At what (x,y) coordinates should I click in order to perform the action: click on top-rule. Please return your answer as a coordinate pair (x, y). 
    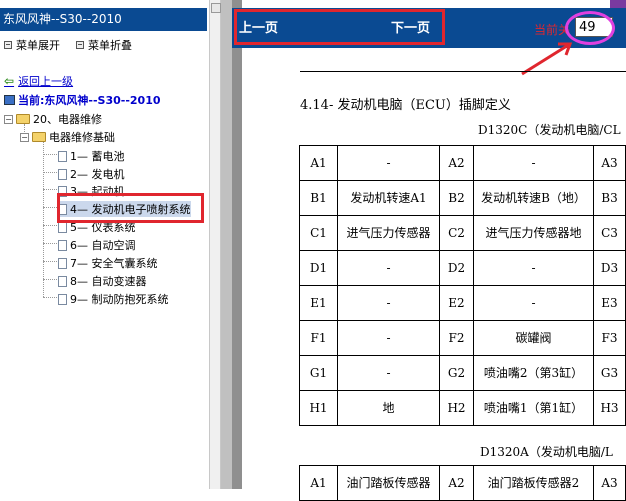
    Looking at the image, I should click on (463, 71).